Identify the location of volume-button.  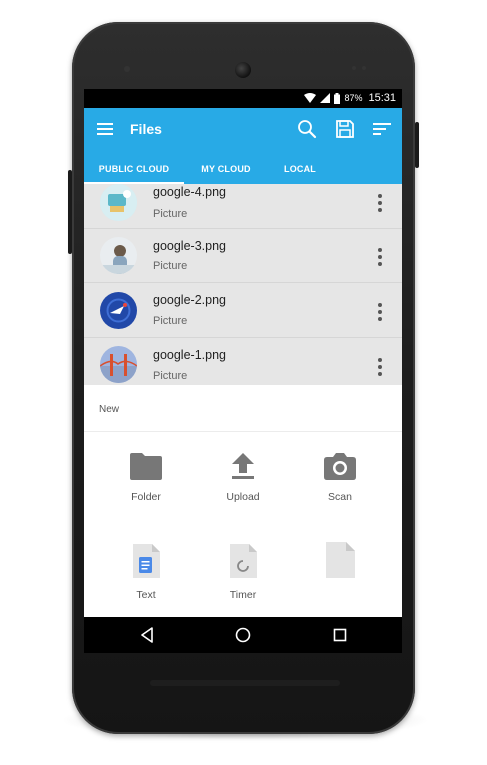
(70, 212).